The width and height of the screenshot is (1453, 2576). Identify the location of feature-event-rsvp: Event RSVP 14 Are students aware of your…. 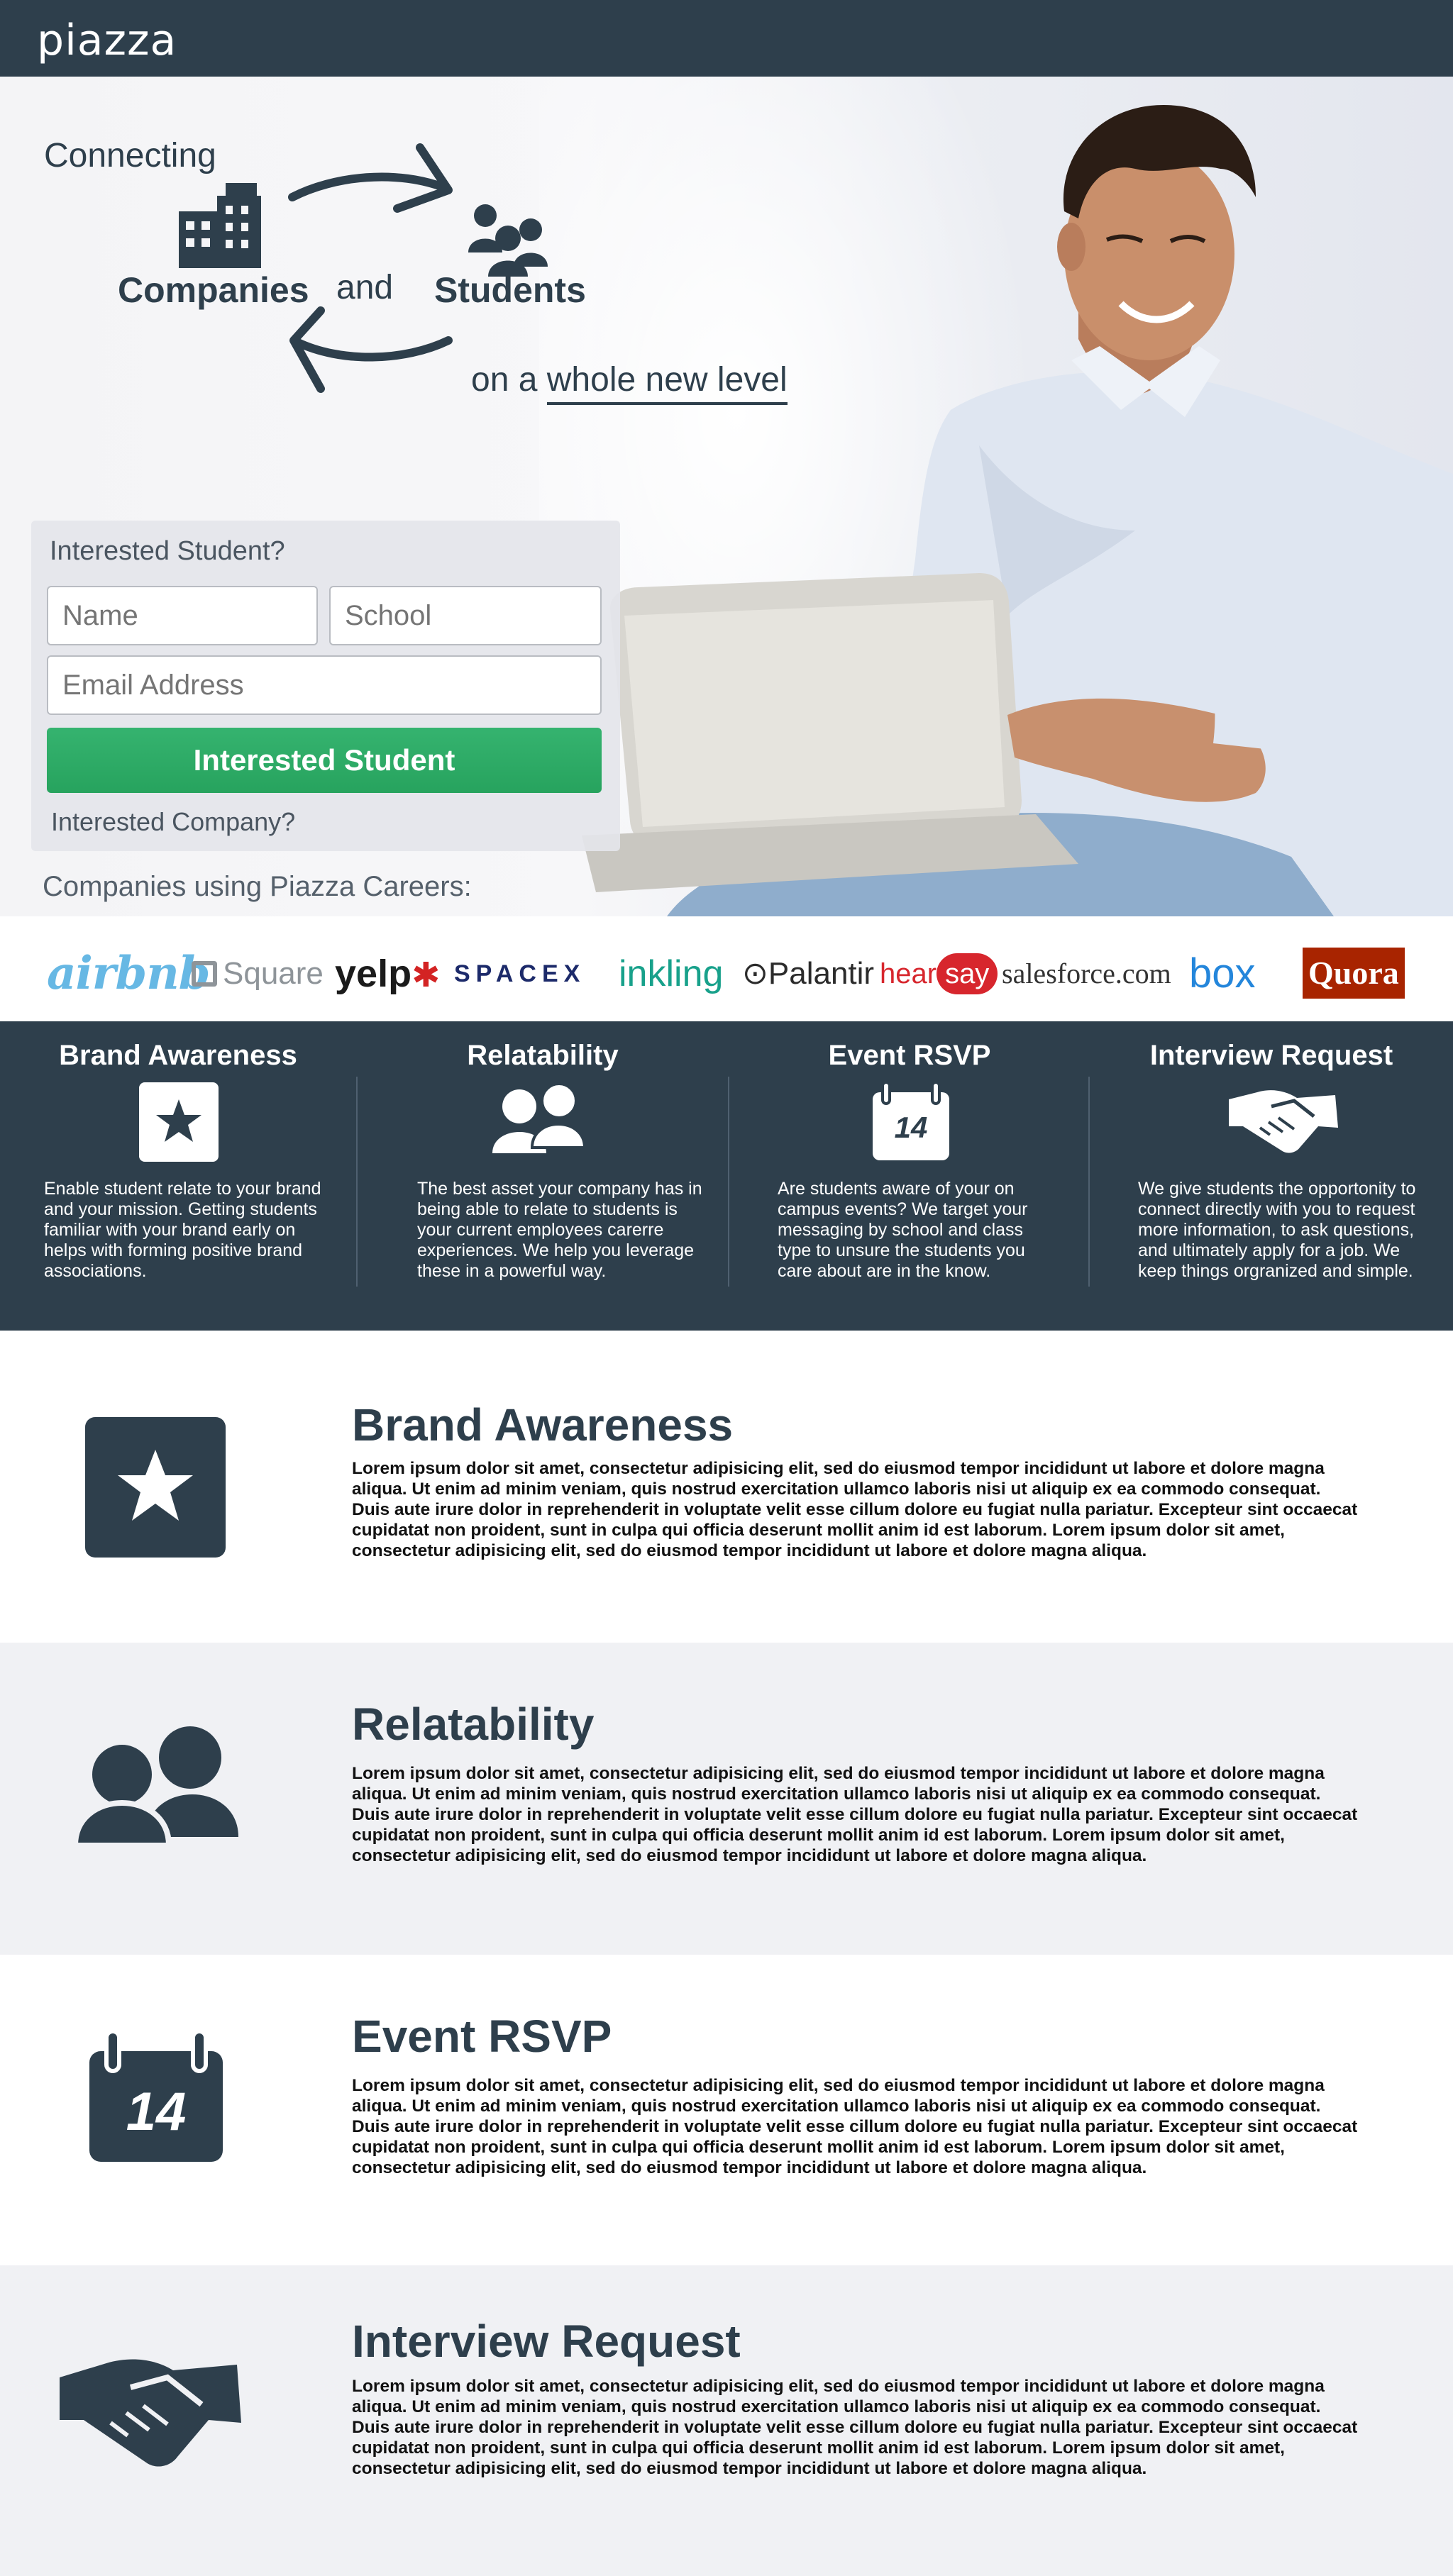
(909, 1176).